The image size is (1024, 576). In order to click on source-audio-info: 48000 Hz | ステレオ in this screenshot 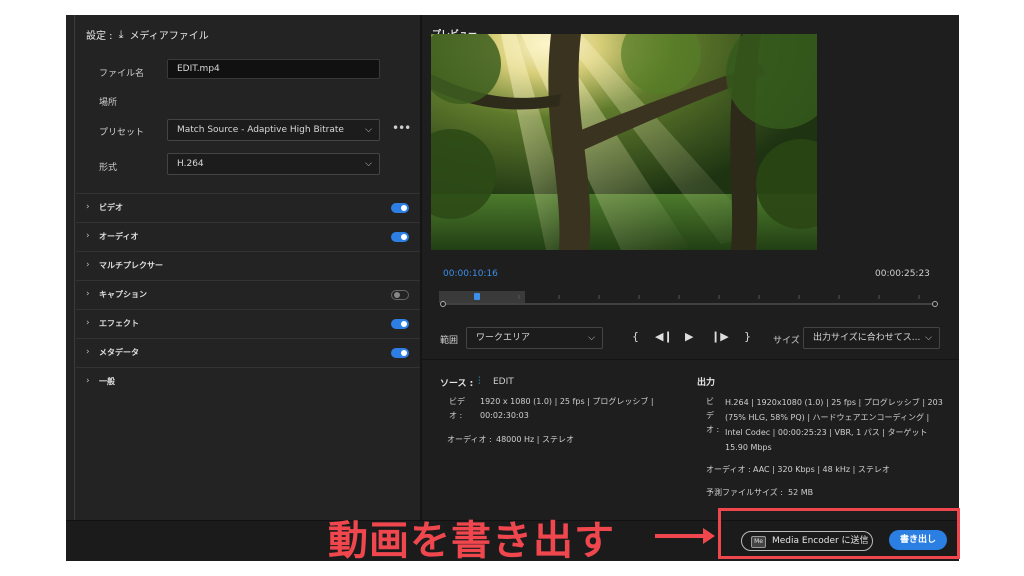, I will do `click(535, 439)`.